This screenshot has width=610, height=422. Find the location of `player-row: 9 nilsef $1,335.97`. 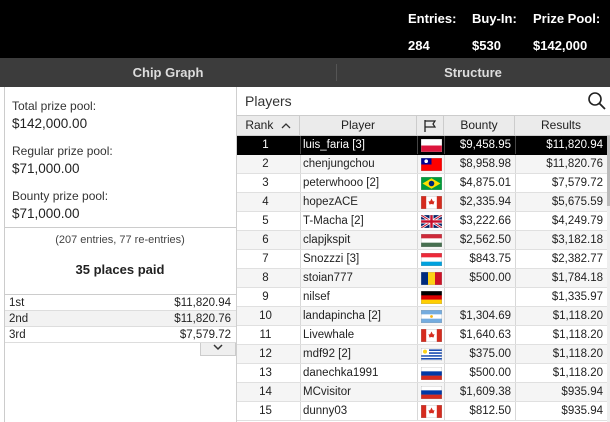

player-row: 9 nilsef $1,335.97 is located at coordinates (422, 297).